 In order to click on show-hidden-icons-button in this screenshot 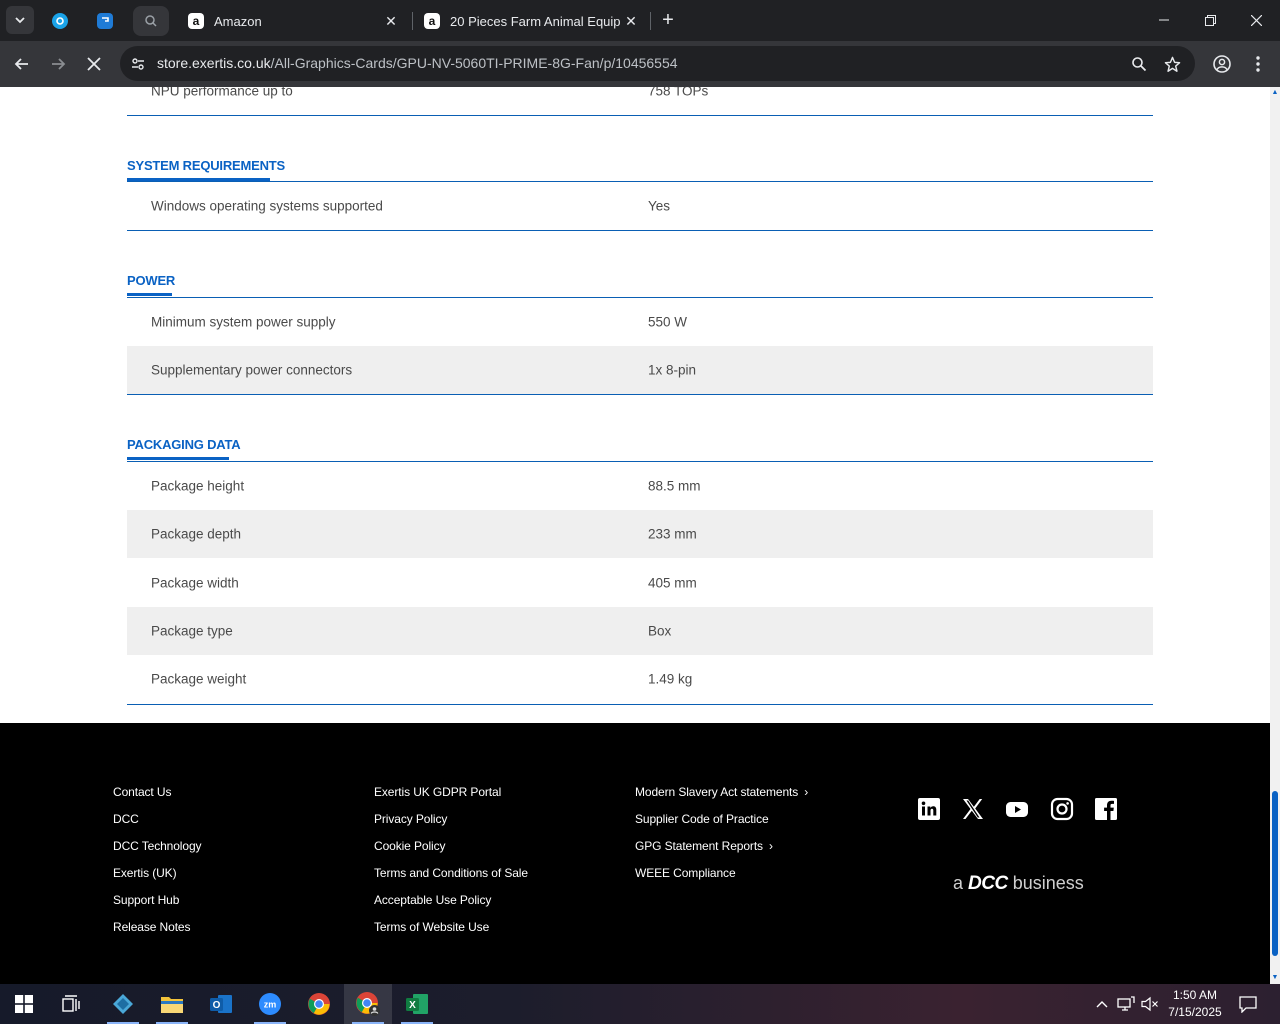, I will do `click(1102, 1004)`.